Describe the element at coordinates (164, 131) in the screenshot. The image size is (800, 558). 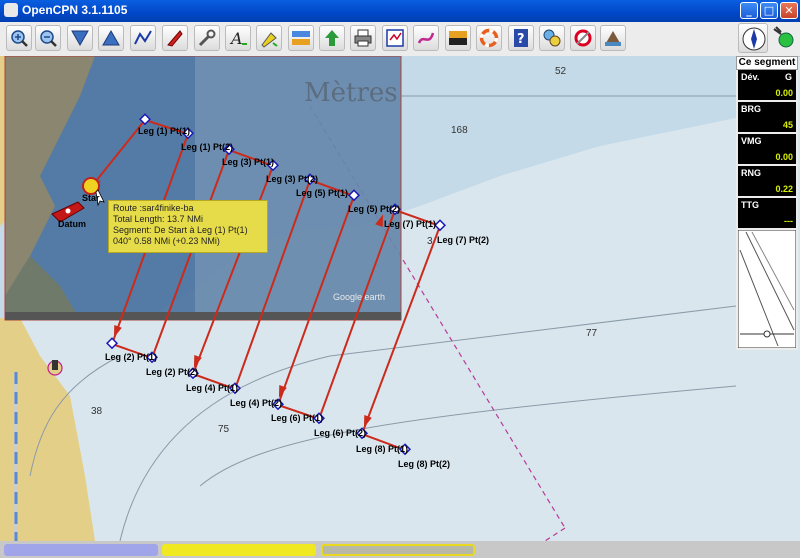
I see `waypoint-label: Leg (1) Pt(1)` at that location.